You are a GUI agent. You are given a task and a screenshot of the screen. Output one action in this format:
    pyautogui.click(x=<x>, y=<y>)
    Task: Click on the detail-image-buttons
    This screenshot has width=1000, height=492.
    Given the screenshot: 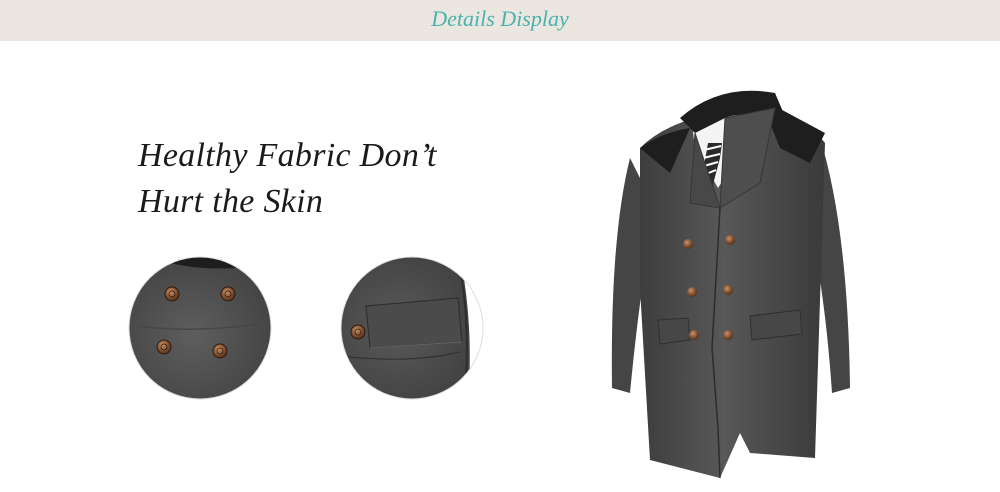 What is the action you would take?
    pyautogui.click(x=200, y=328)
    